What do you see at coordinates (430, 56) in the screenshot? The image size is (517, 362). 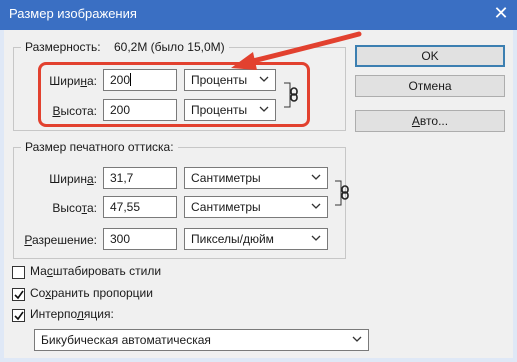 I see `ok-button: OK` at bounding box center [430, 56].